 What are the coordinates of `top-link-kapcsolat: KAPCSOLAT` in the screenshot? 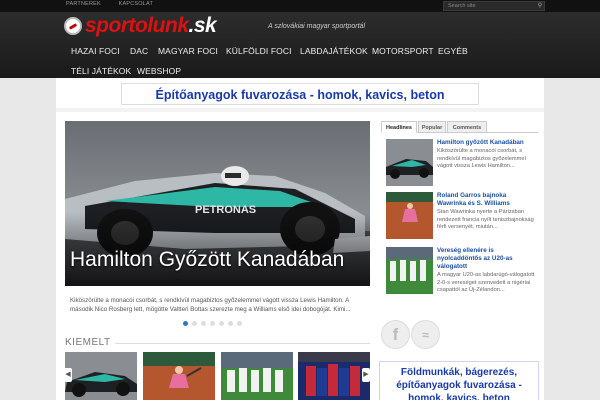 It's located at (136, 4).